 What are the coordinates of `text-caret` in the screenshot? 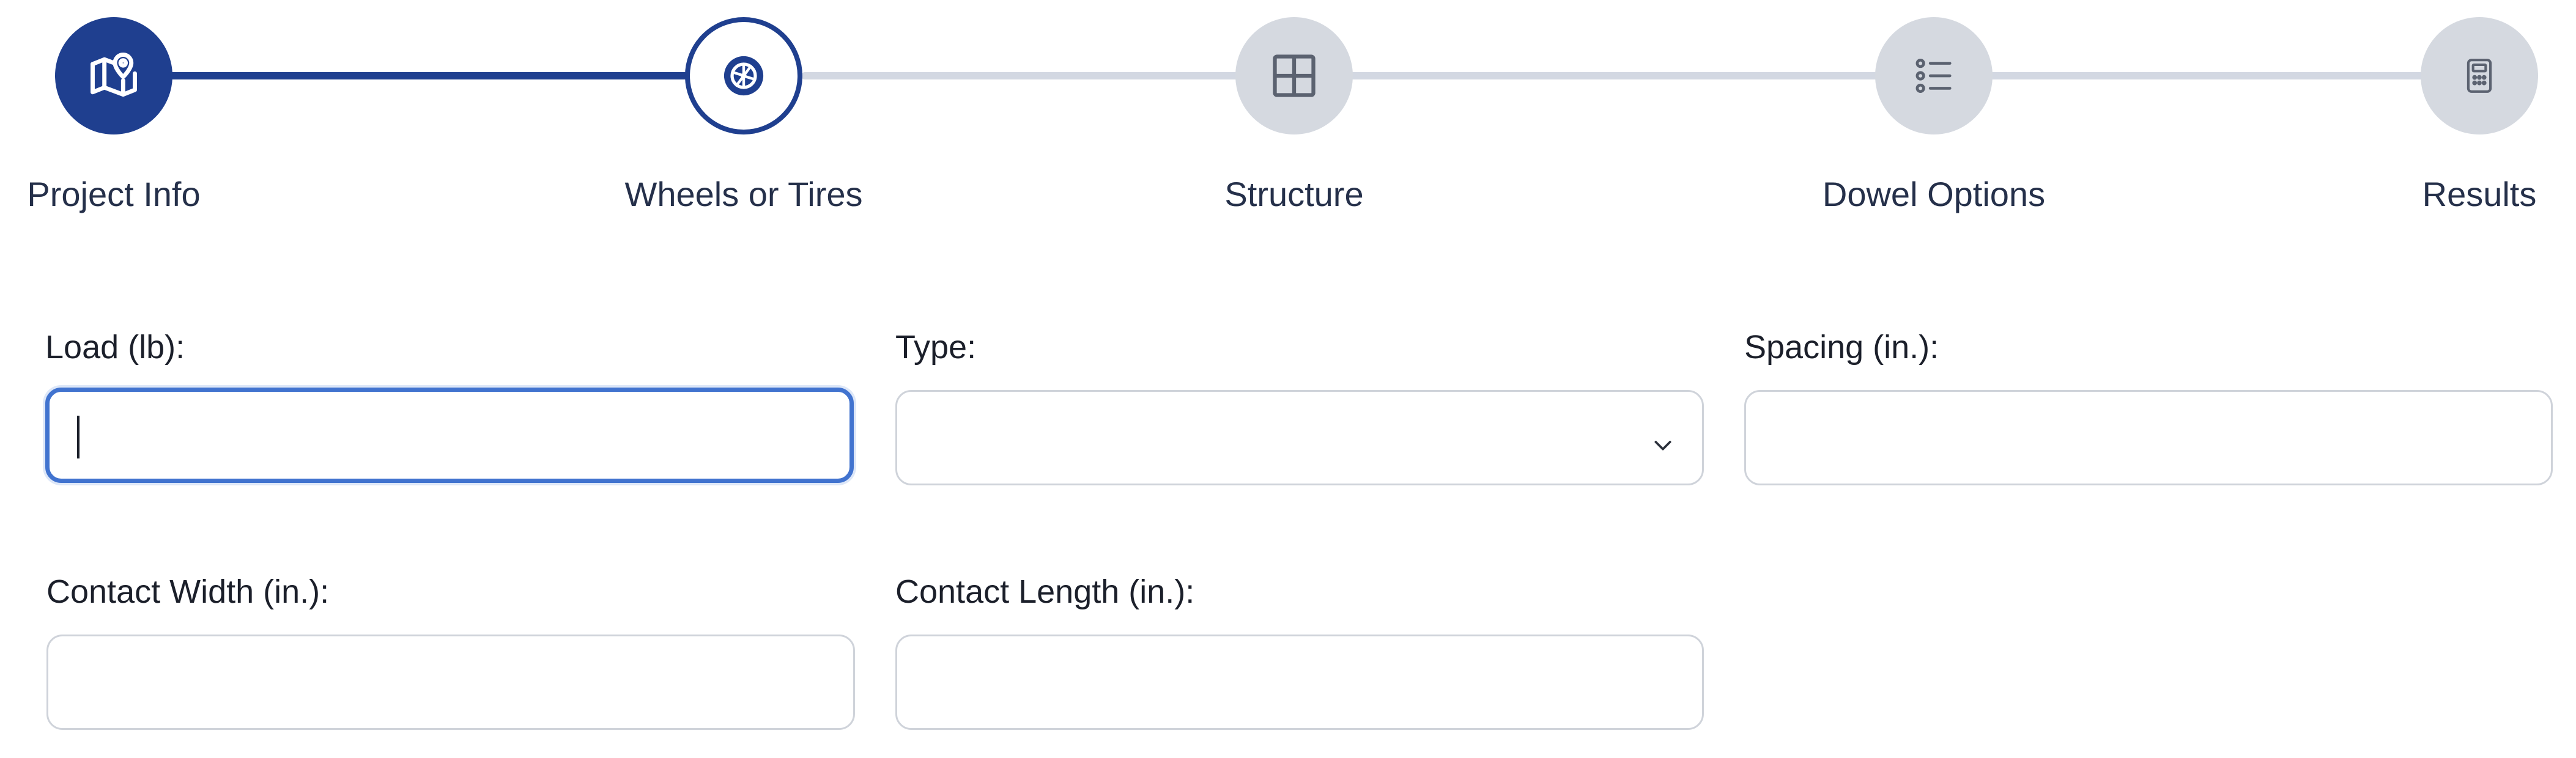 It's located at (78, 437).